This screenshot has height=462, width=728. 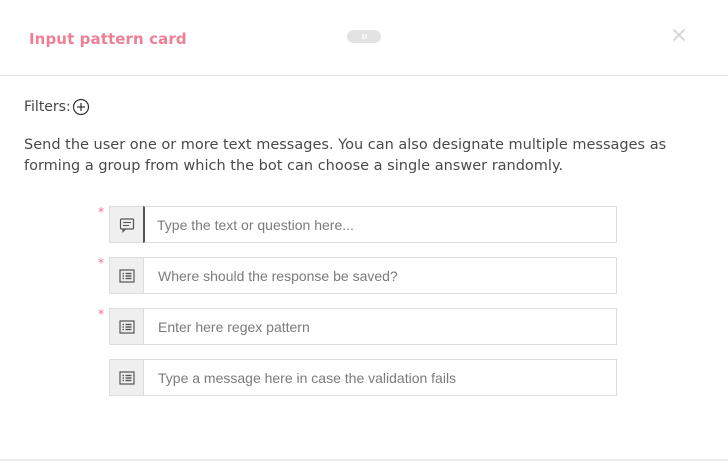 I want to click on close-icon, so click(x=679, y=35).